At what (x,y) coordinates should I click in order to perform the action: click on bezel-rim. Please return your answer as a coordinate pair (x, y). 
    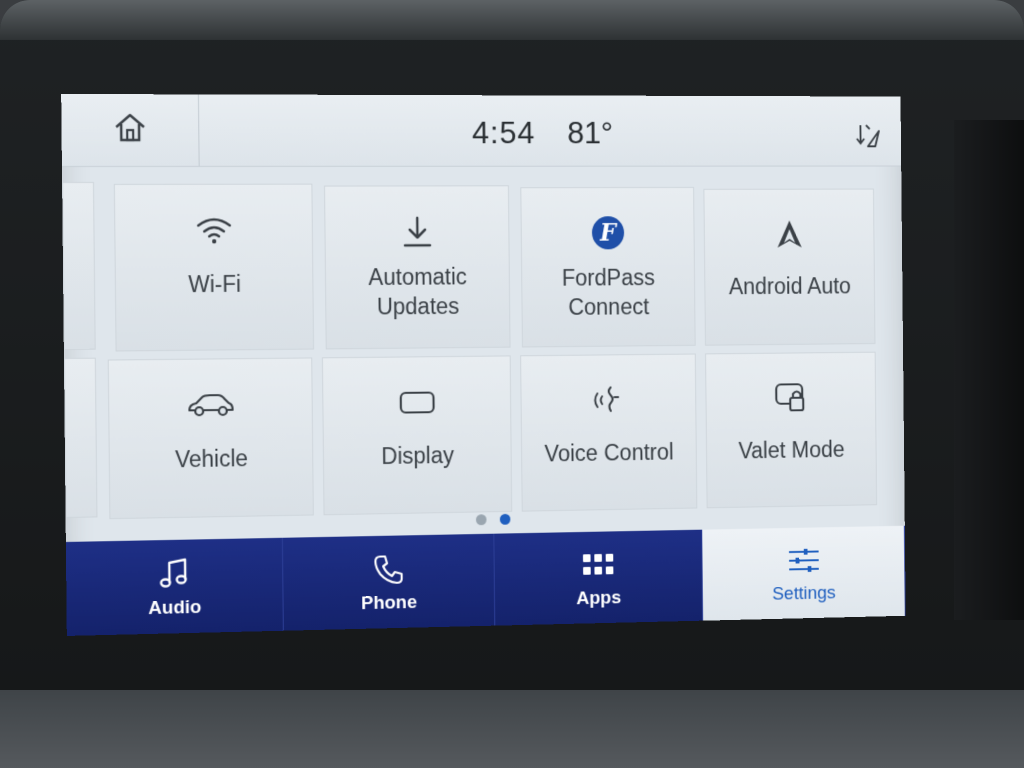
    Looking at the image, I should click on (512, 20).